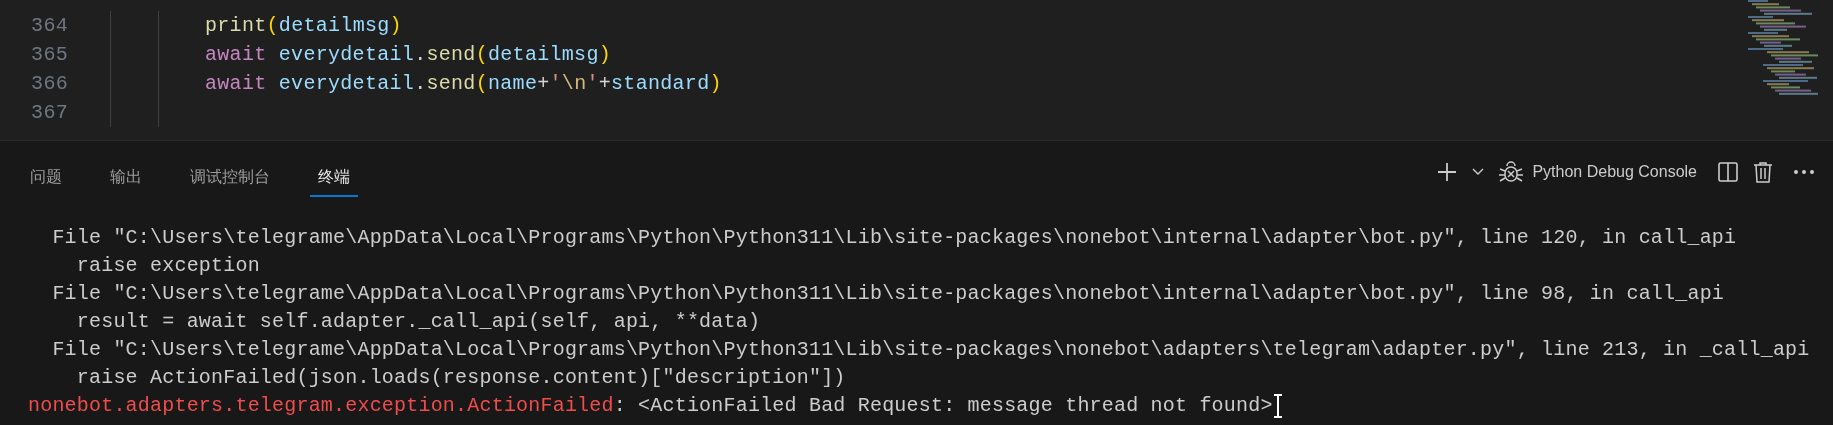 The height and width of the screenshot is (425, 1833). I want to click on panel-tab: 调试控制台, so click(230, 173).